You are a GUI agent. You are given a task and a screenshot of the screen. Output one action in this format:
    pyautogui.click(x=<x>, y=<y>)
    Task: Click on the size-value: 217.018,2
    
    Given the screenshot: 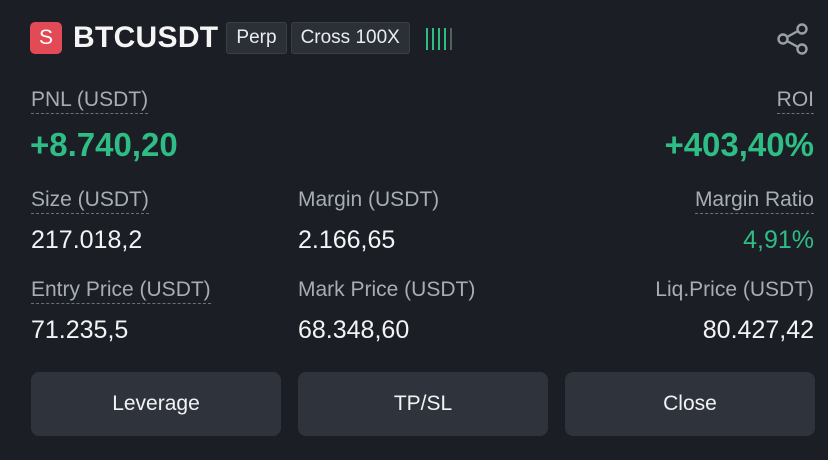 What is the action you would take?
    pyautogui.click(x=87, y=240)
    